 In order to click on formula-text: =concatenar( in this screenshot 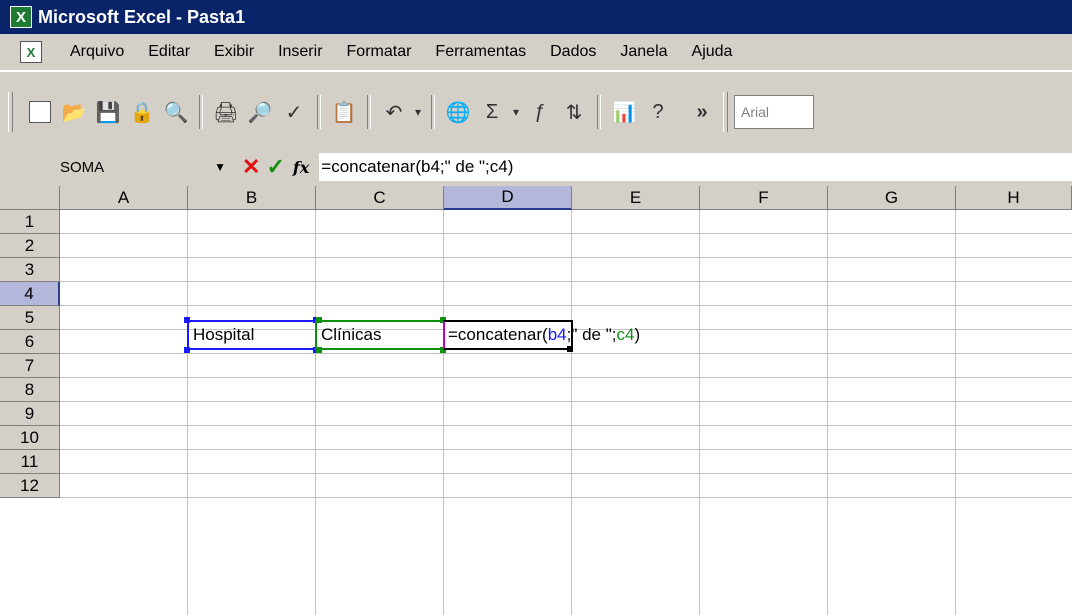, I will do `click(498, 334)`.